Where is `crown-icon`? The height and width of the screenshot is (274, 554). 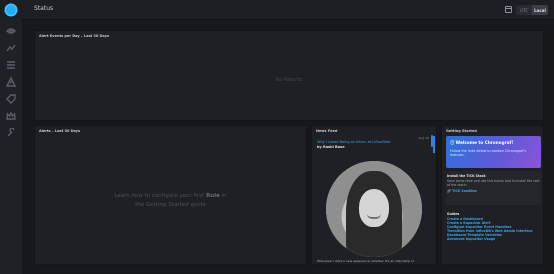 crown-icon is located at coordinates (11, 115).